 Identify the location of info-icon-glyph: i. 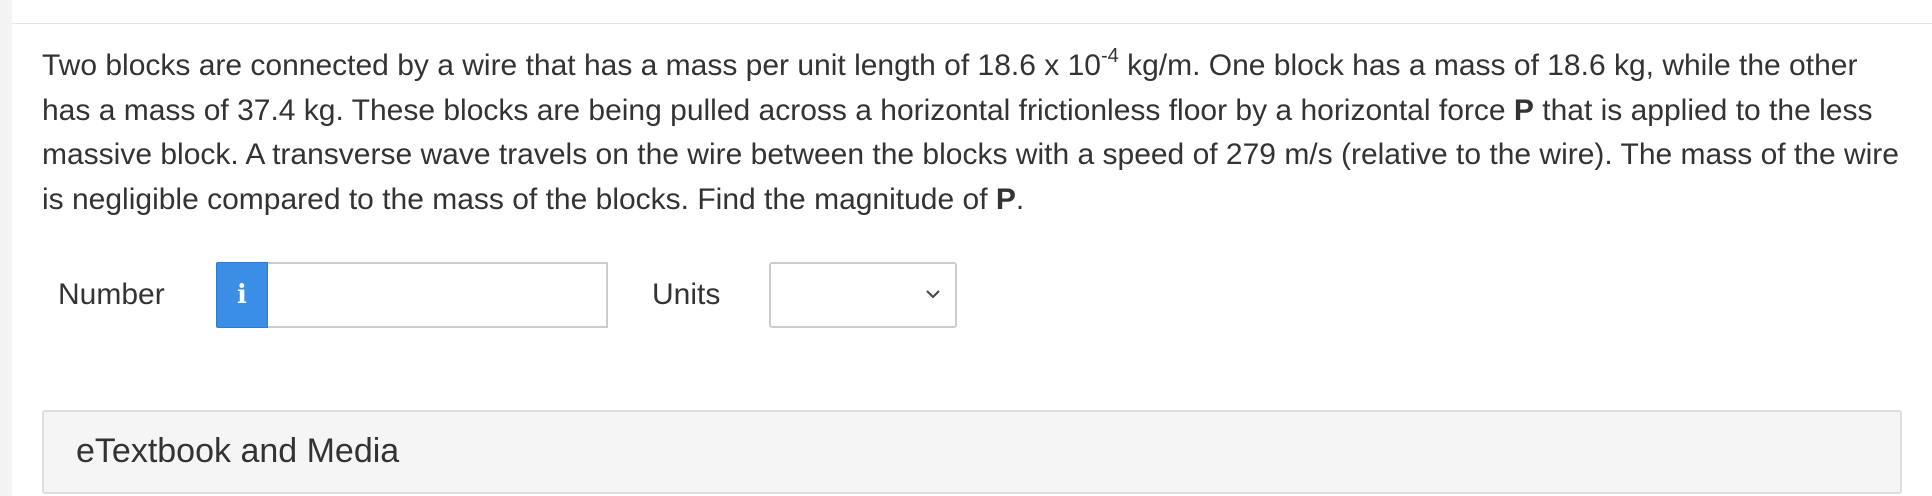
(242, 295).